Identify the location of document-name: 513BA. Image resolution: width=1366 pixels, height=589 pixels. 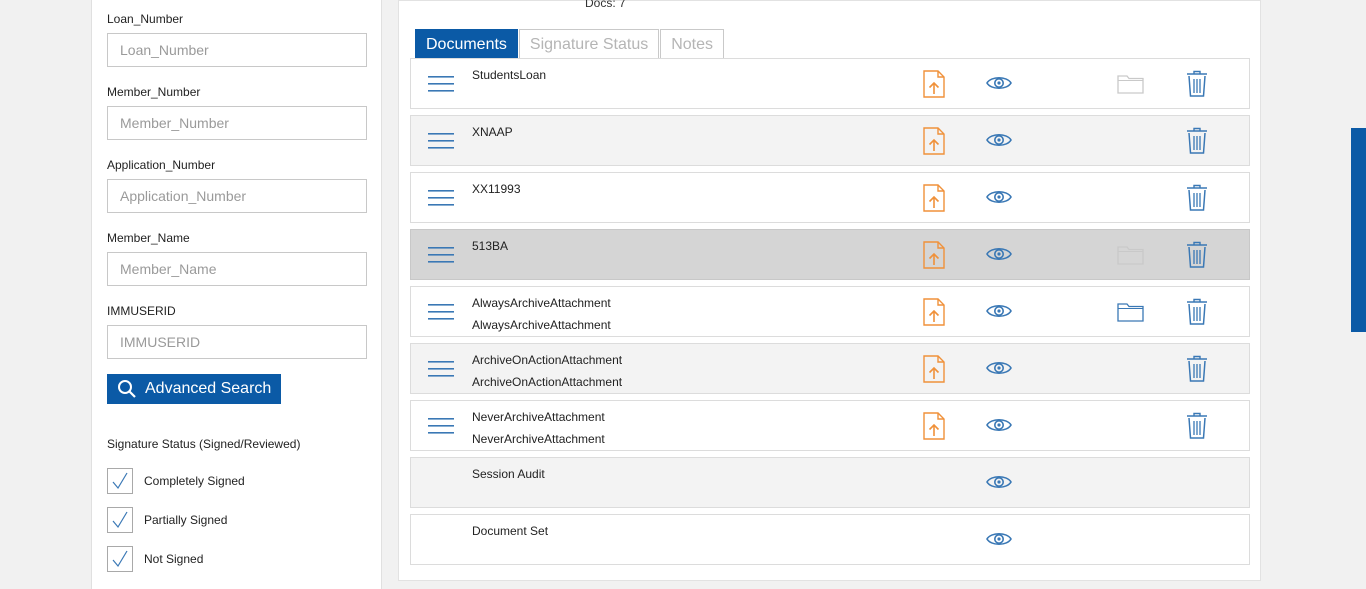
(490, 246).